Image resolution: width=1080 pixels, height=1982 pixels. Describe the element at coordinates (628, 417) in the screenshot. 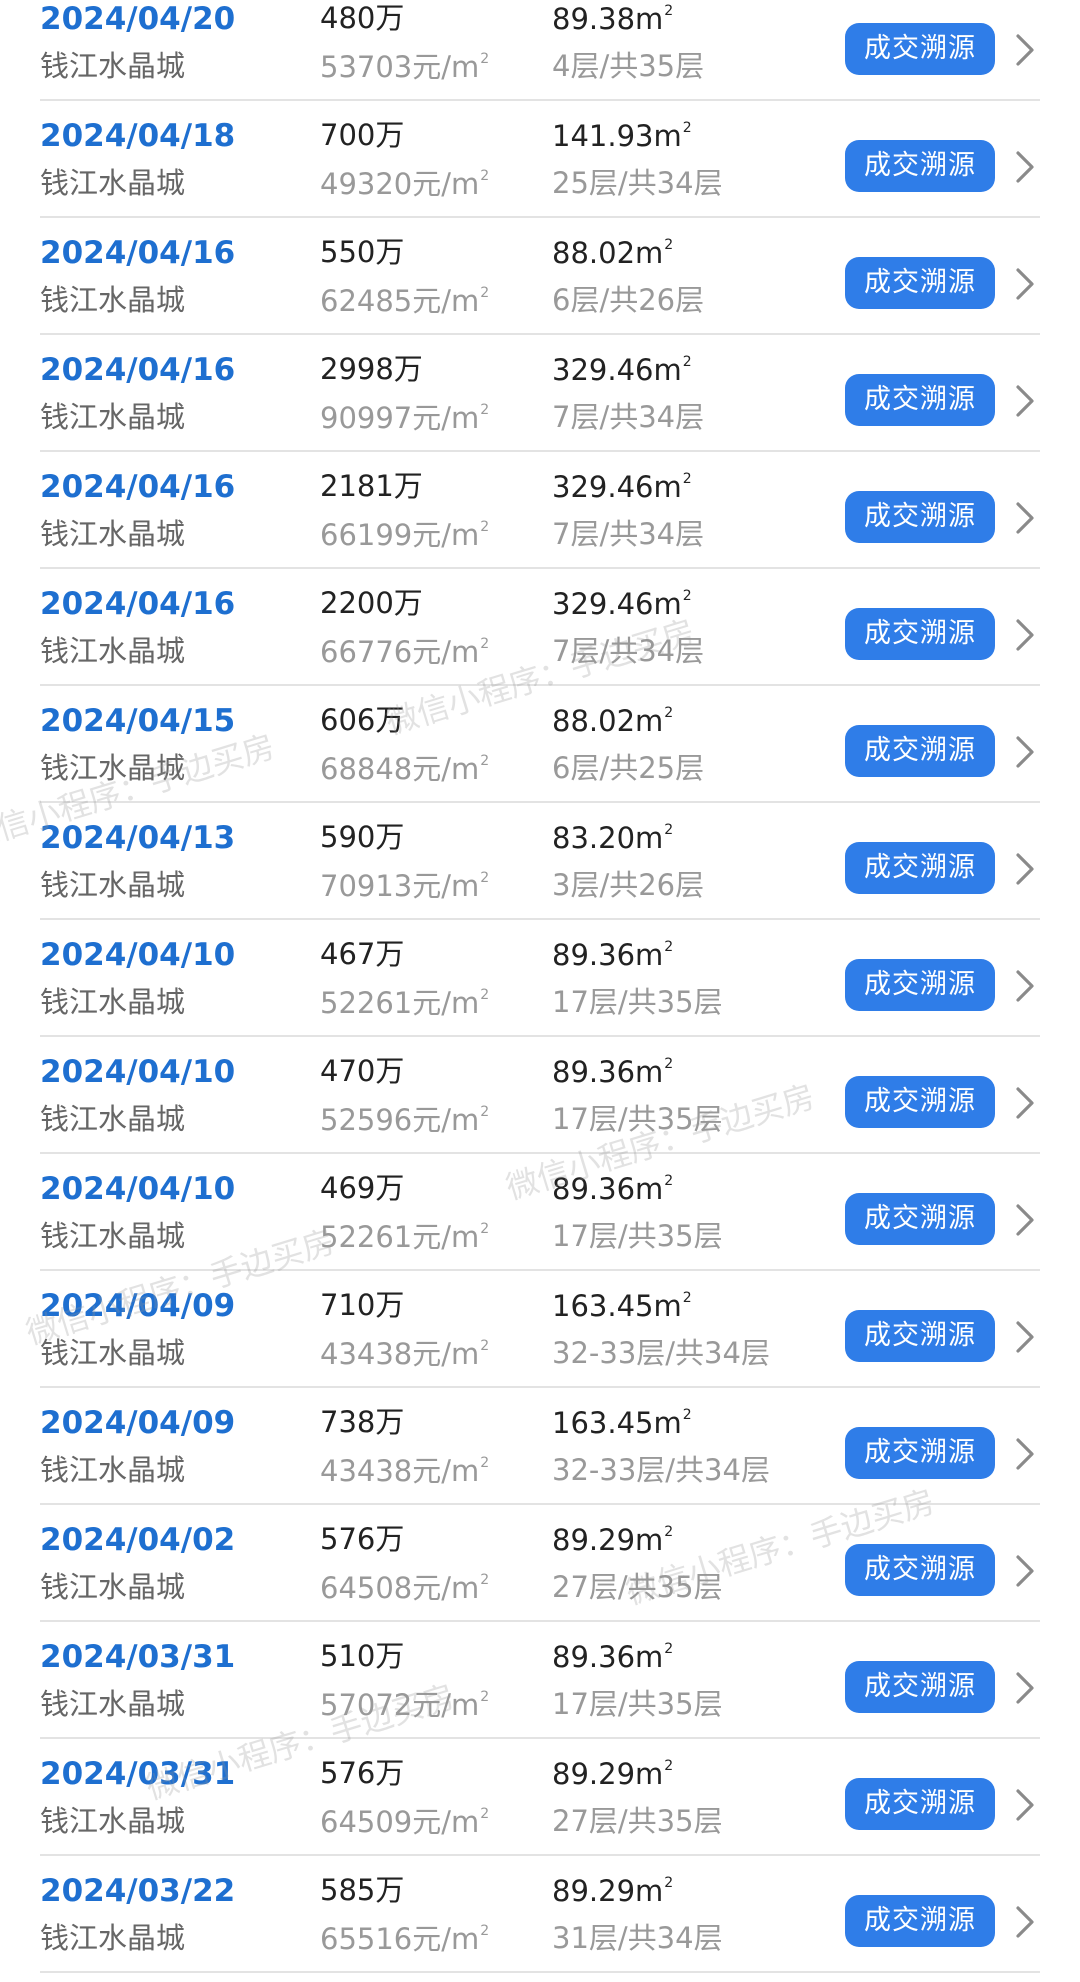

I see `floor-level: 7层/共34层` at that location.